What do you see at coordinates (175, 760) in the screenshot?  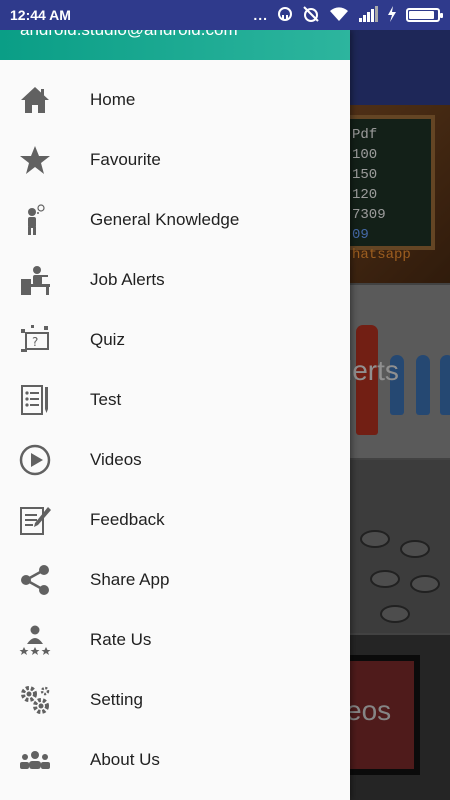 I see `menu-item-about-us: About Us` at bounding box center [175, 760].